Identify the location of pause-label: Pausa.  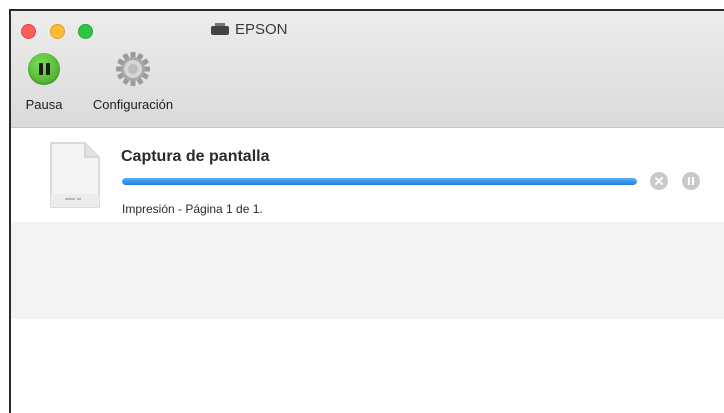
(44, 104).